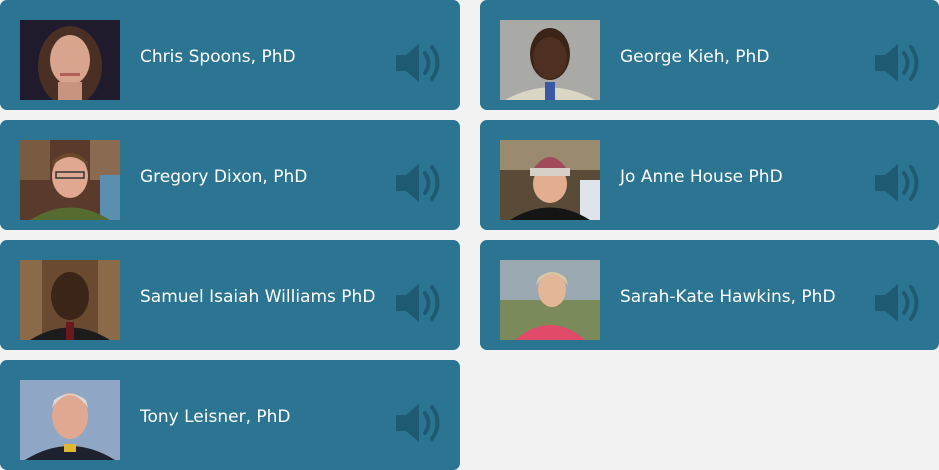 The image size is (939, 470). What do you see at coordinates (728, 296) in the screenshot?
I see `person-name: Sarah-Kate Hawkins, PhD` at bounding box center [728, 296].